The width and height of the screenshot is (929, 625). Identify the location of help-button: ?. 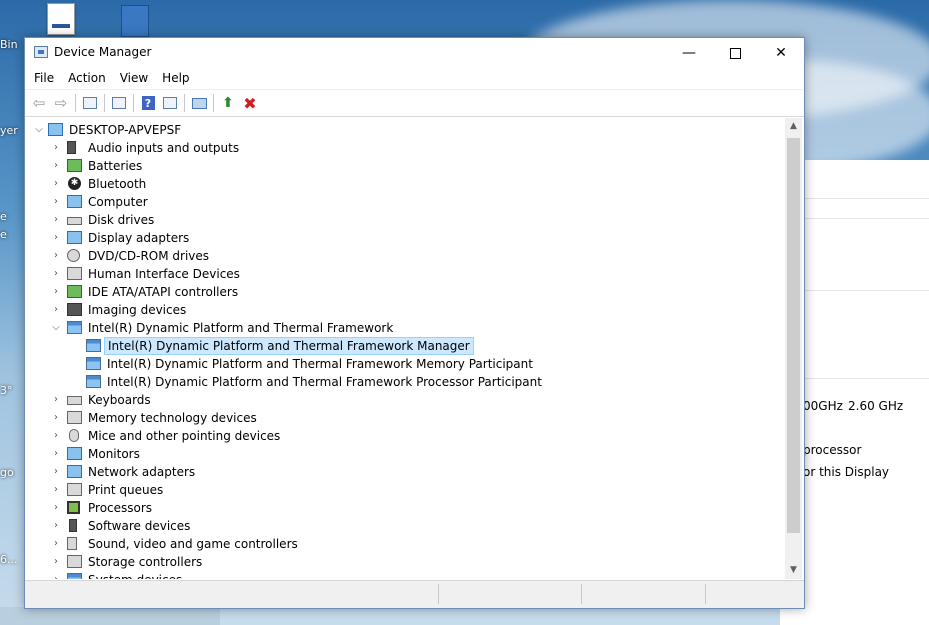
(148, 103).